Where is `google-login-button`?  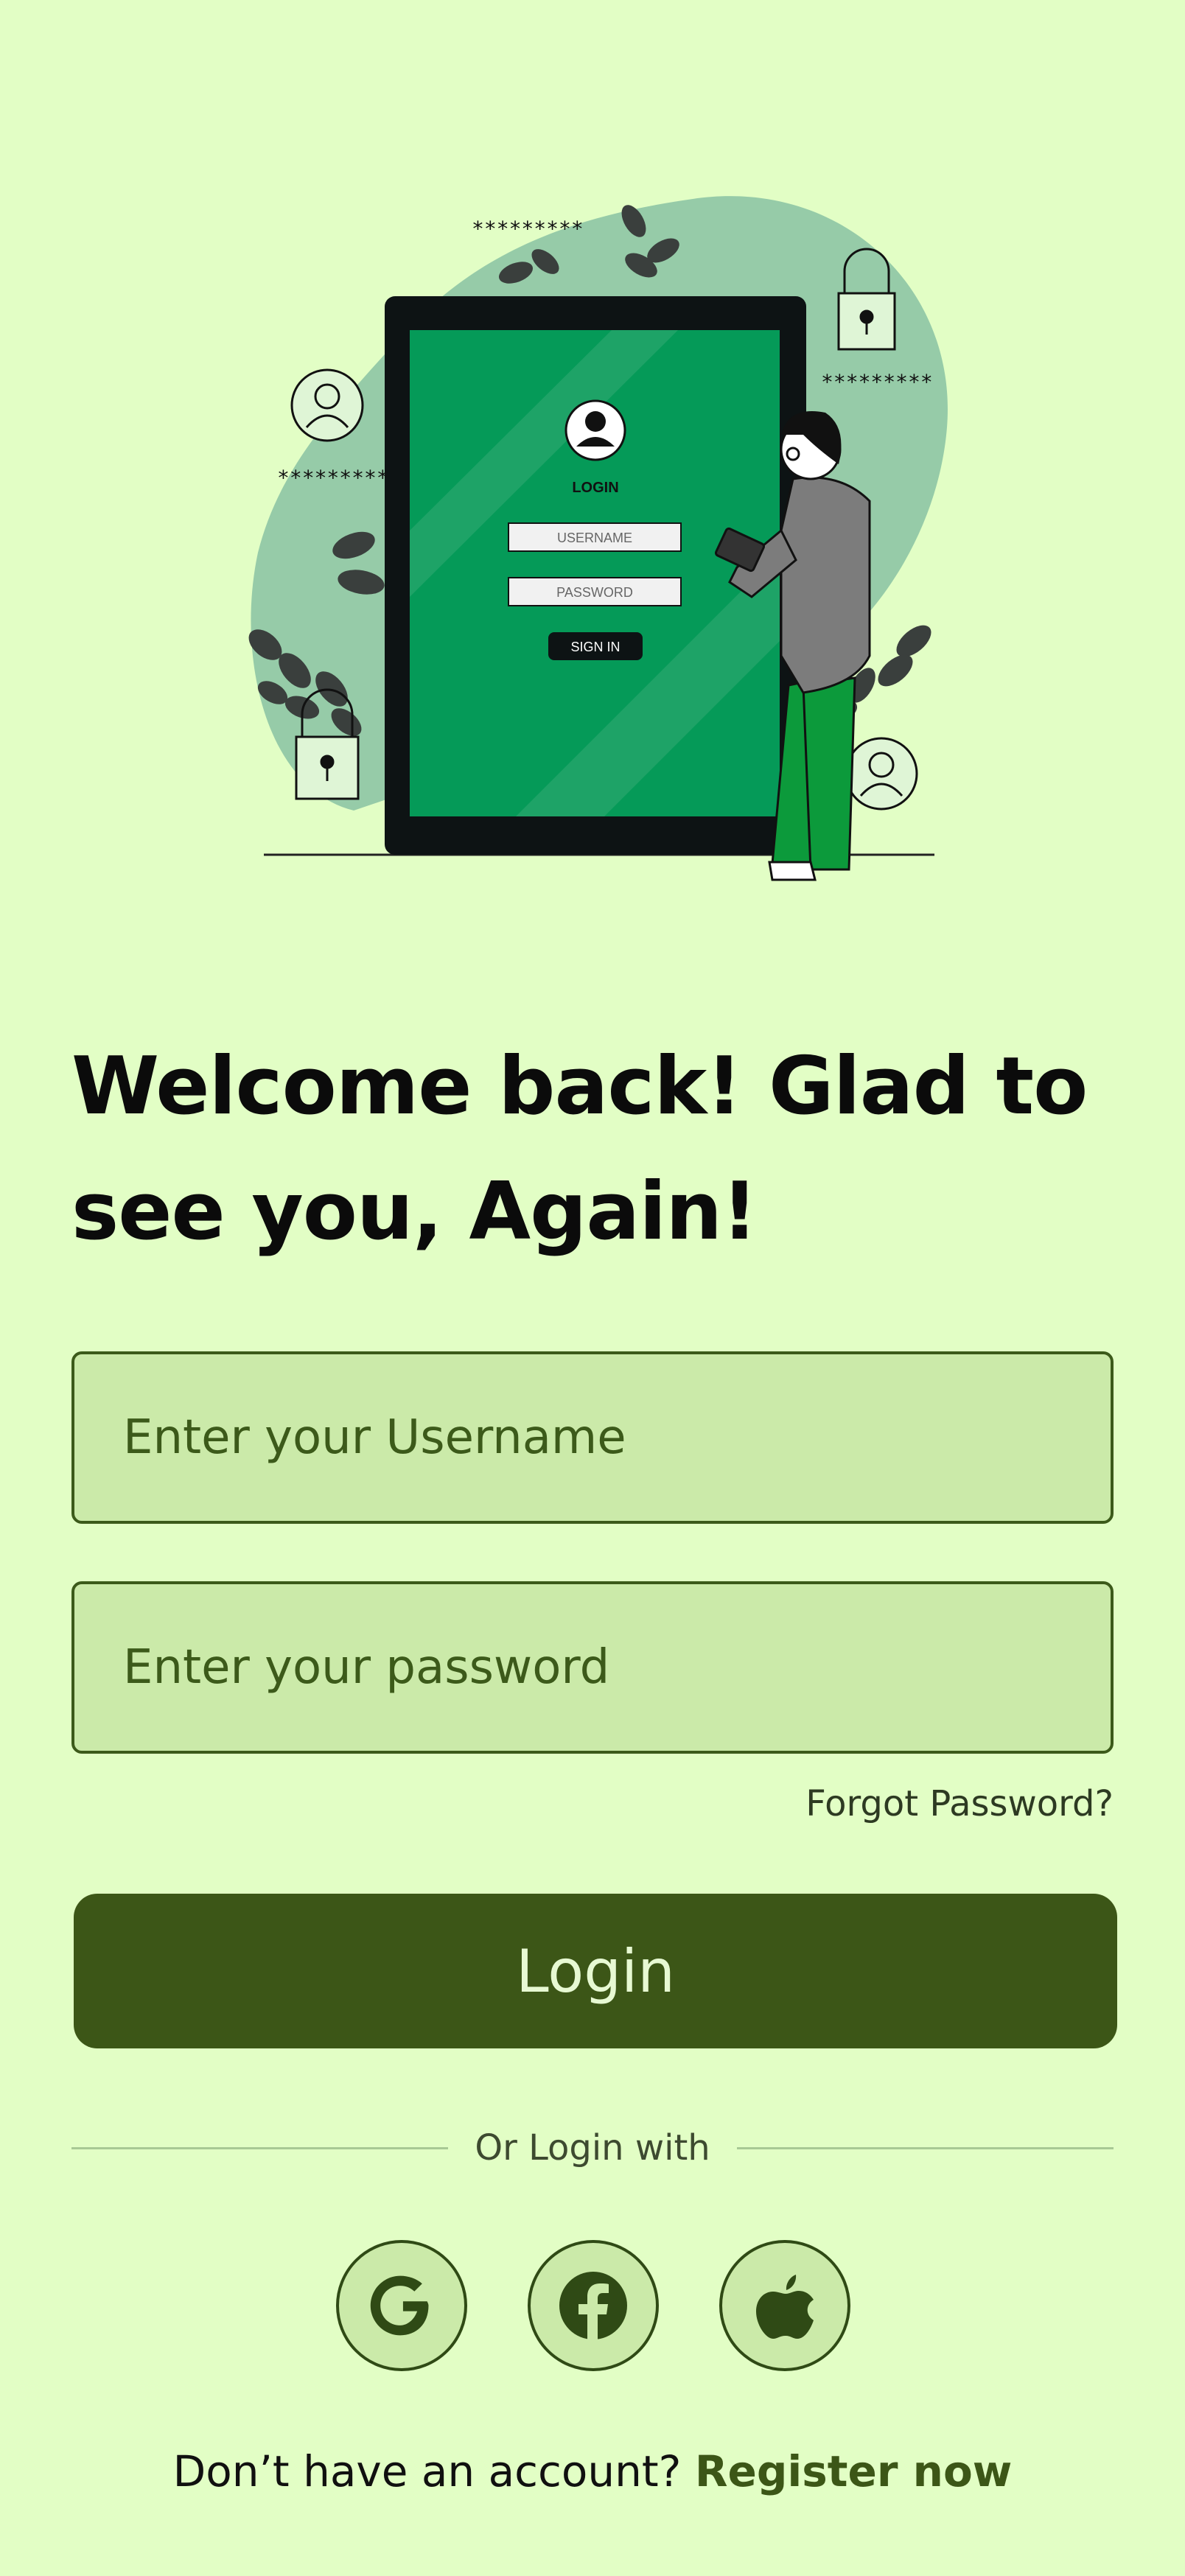
google-login-button is located at coordinates (401, 2305).